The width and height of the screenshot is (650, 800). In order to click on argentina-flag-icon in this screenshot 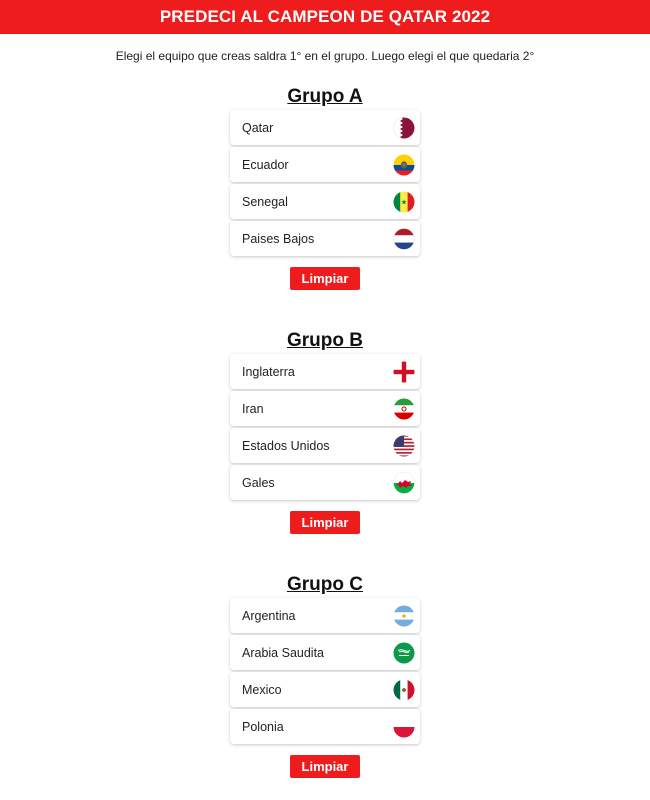, I will do `click(404, 616)`.